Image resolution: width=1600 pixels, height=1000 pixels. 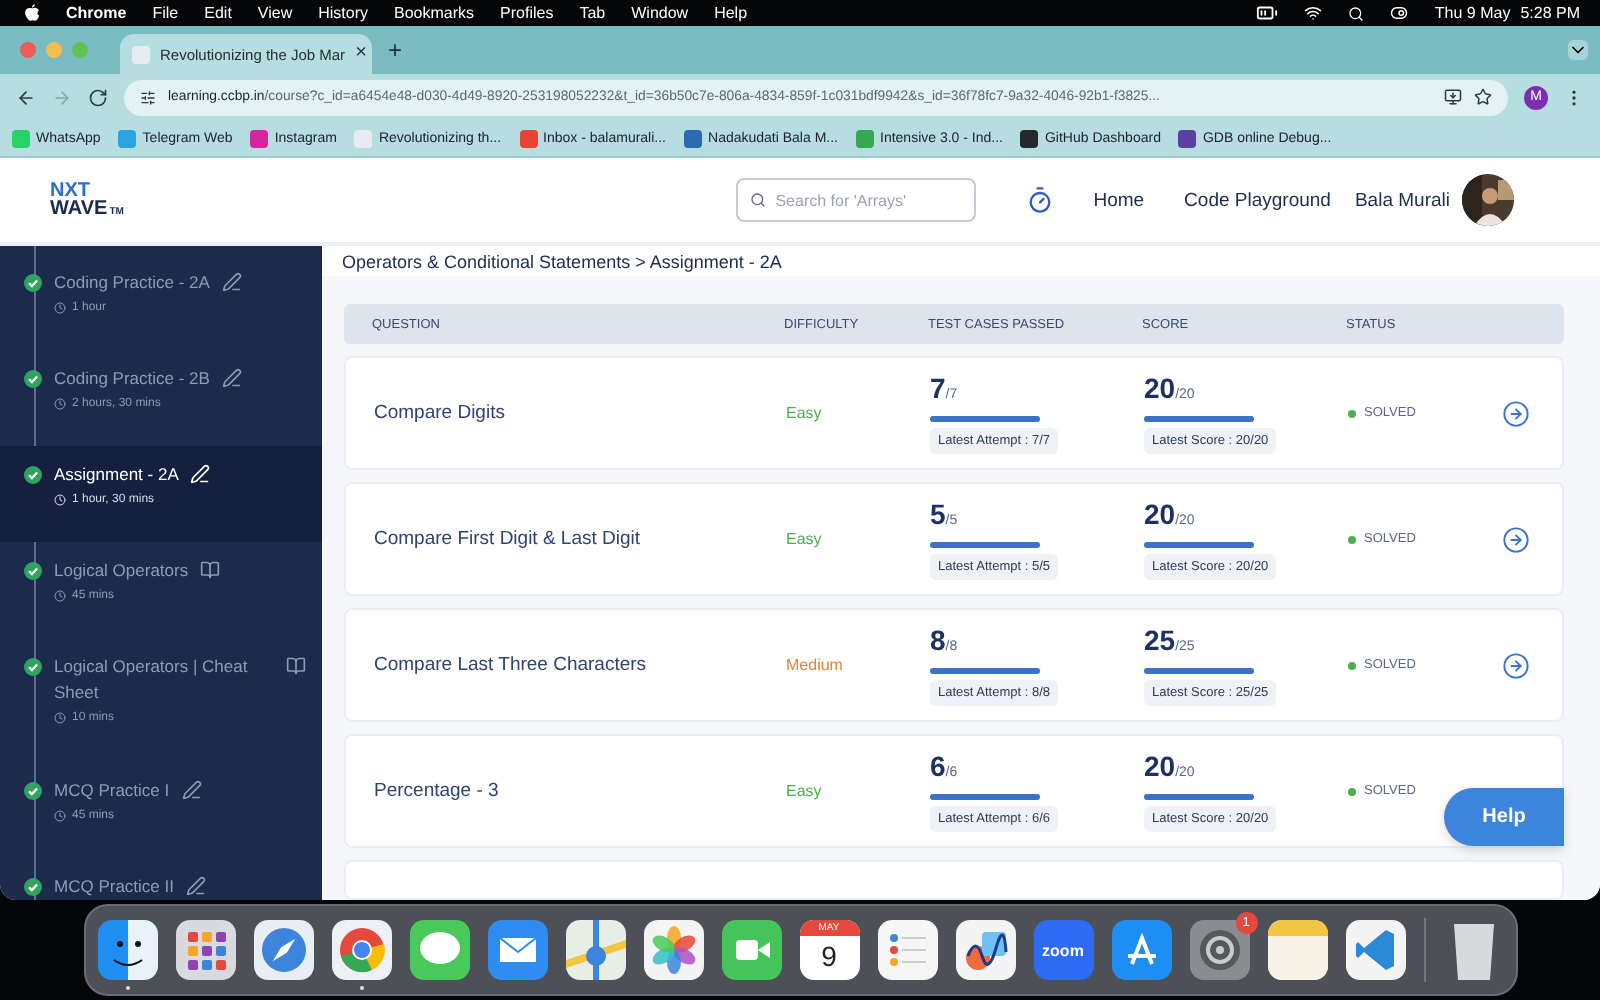 I want to click on item-title: Logical Operators, so click(x=121, y=571).